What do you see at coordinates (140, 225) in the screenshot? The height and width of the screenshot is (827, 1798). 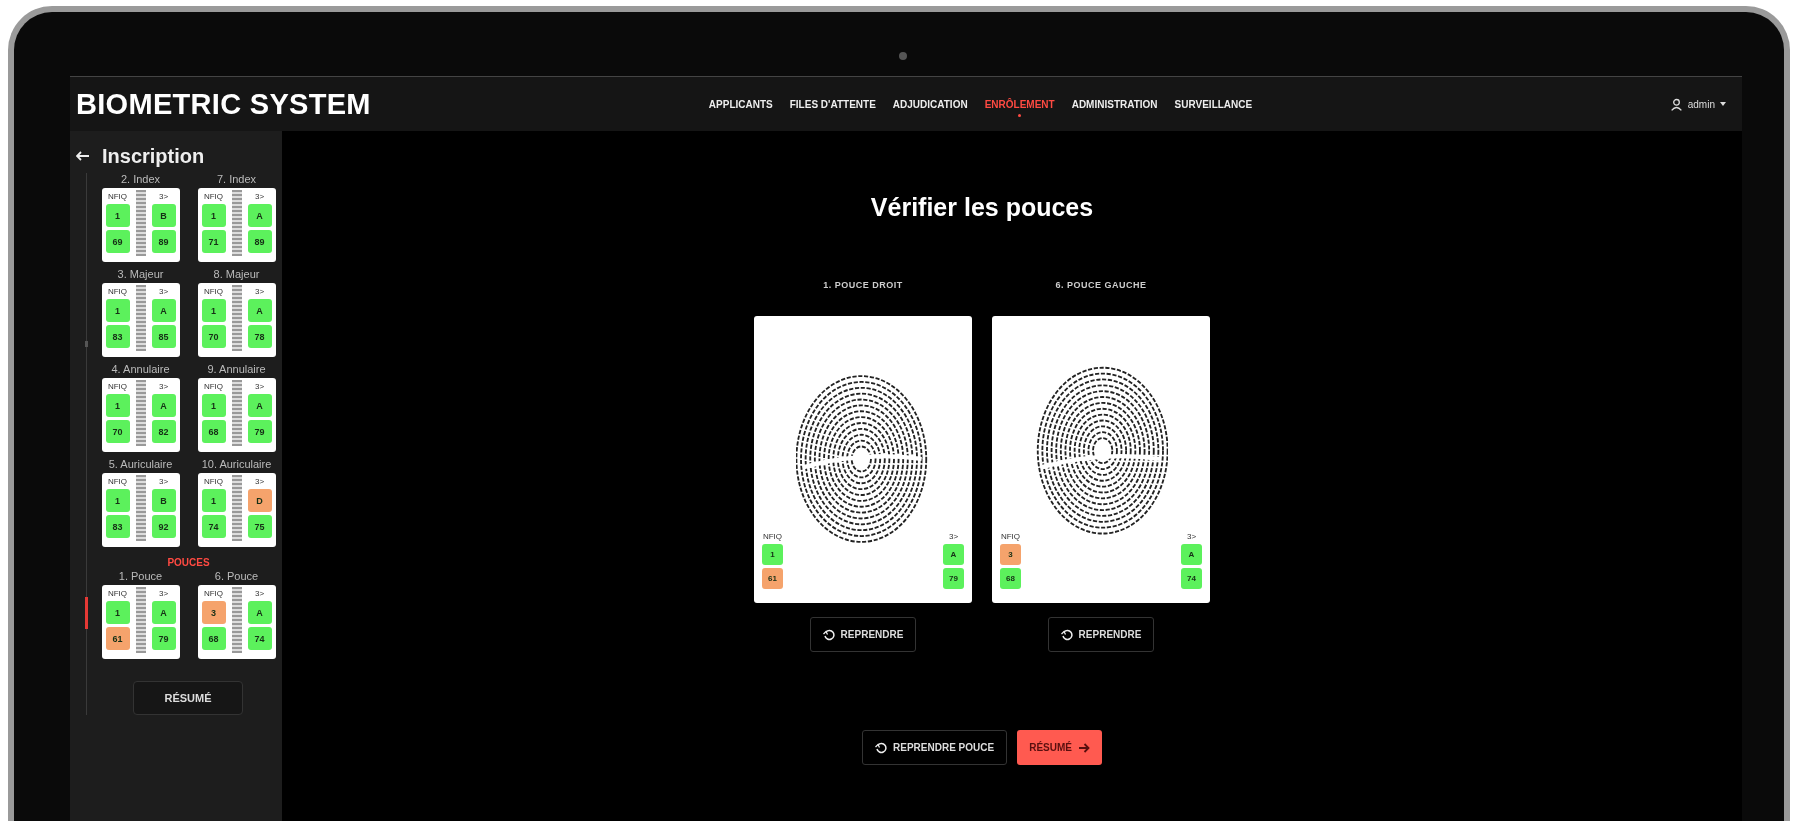 I see `finger-card: NFIQ 1 69 3> B 89` at bounding box center [140, 225].